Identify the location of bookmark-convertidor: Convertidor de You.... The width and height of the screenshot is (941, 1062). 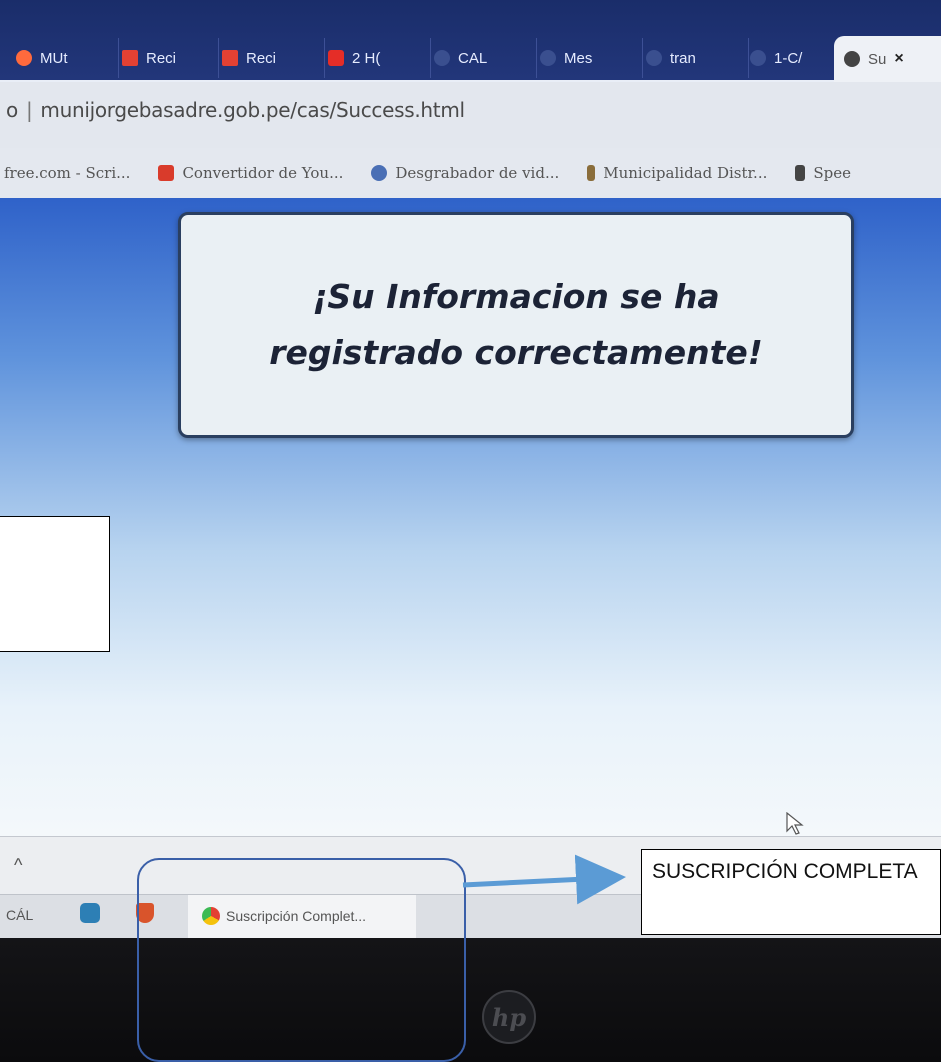
(250, 173).